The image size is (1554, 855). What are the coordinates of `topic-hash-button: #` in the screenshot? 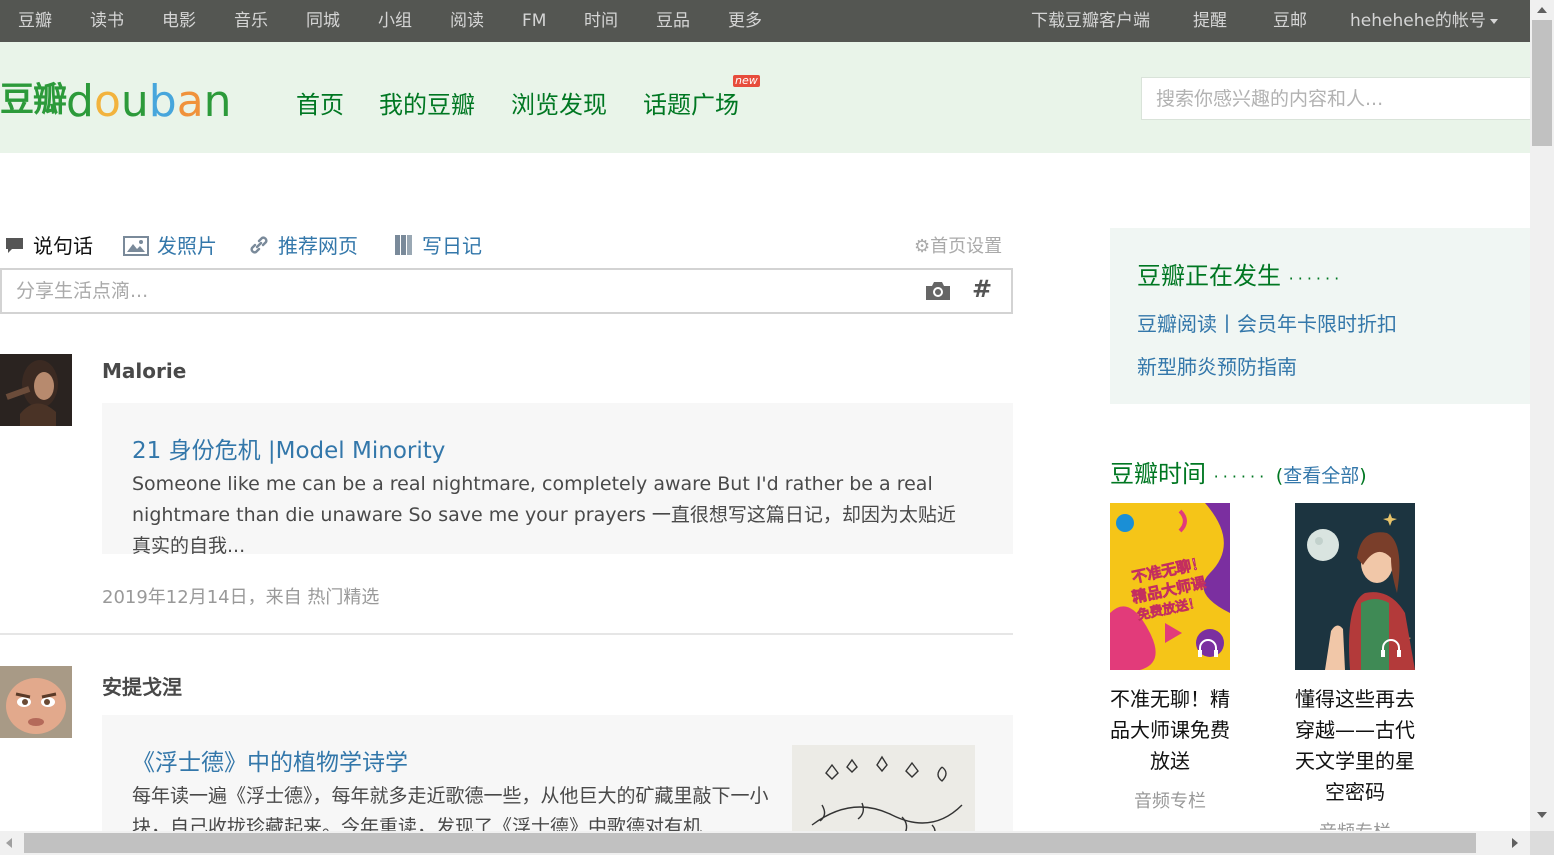 It's located at (982, 289).